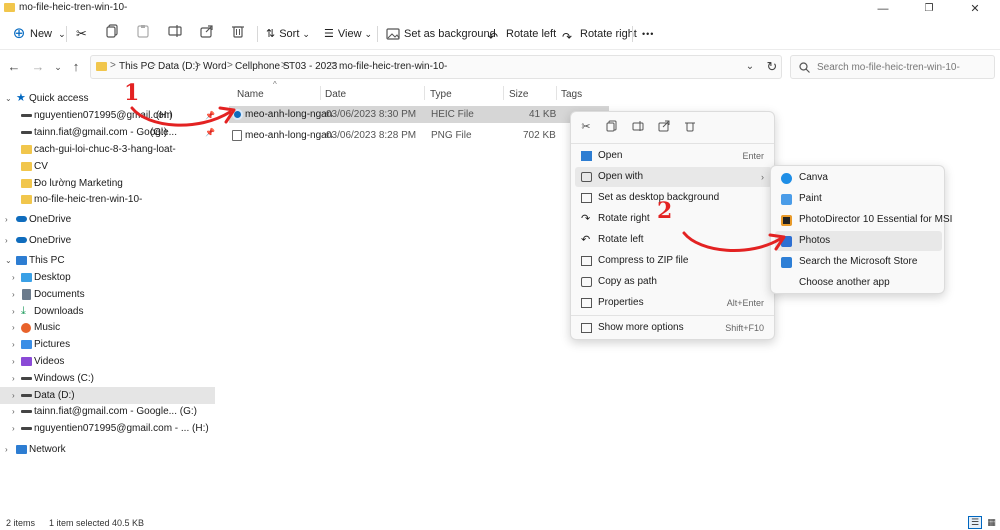 This screenshot has width=1000, height=530. What do you see at coordinates (648, 34) in the screenshot?
I see `more-options-button: •••` at bounding box center [648, 34].